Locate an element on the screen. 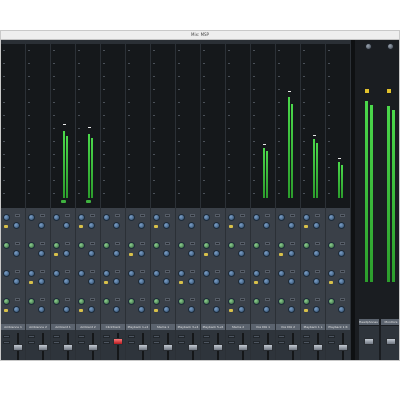 This screenshot has height=400, width=400. record-indicator is located at coordinates (88, 201).